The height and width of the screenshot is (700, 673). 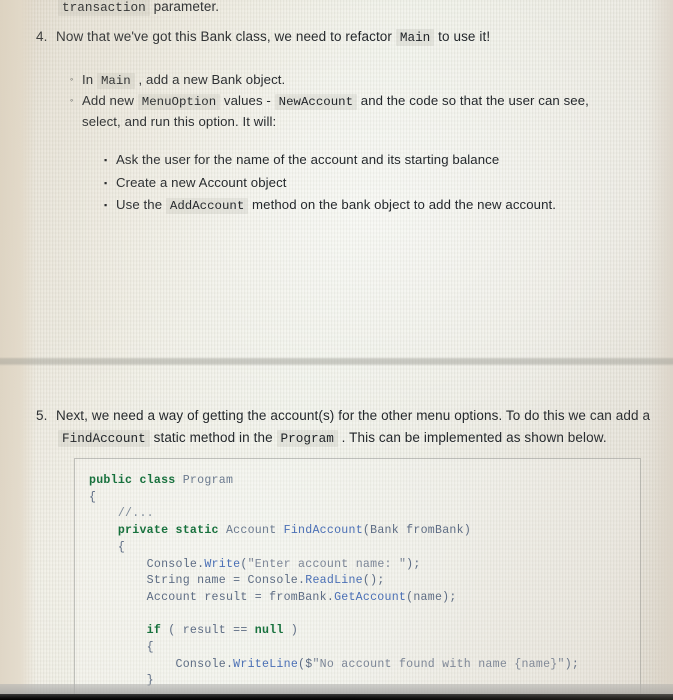 What do you see at coordinates (110, 100) in the screenshot?
I see `sub-bullet-2-text-a: Add new` at bounding box center [110, 100].